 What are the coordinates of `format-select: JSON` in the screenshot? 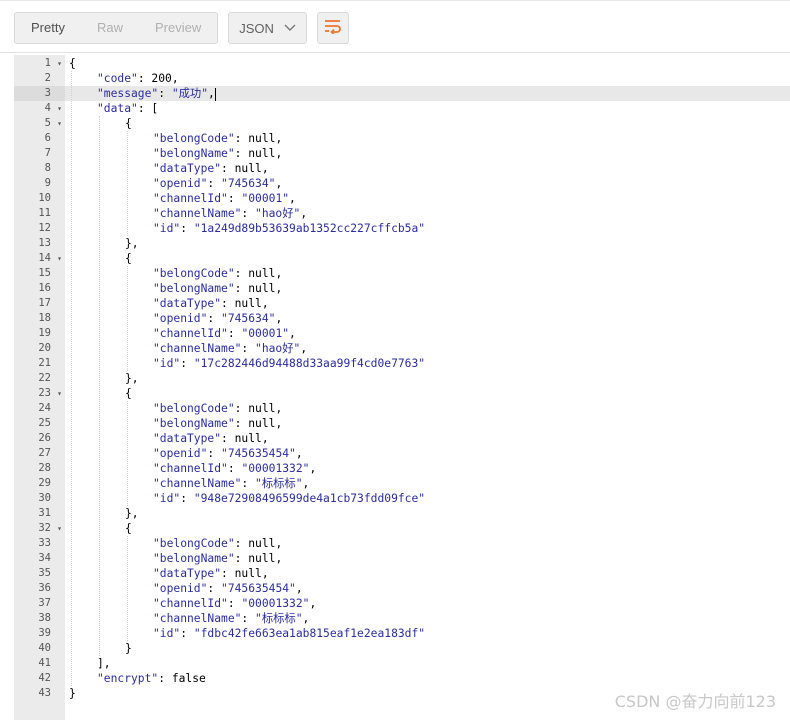 It's located at (267, 28).